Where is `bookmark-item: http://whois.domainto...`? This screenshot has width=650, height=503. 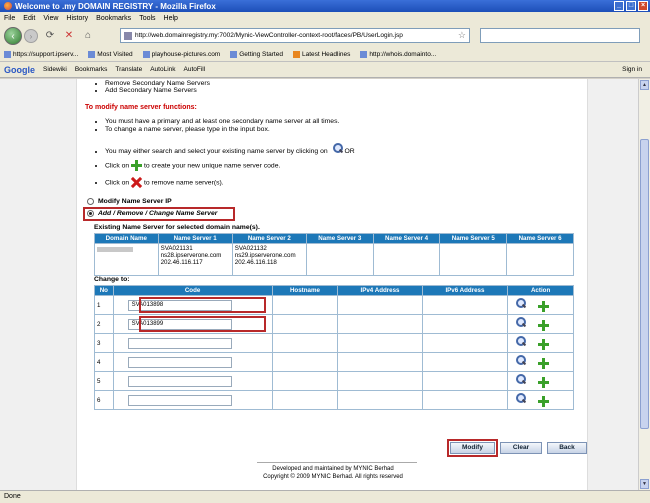
bookmark-item: http://whois.domainto... is located at coordinates (398, 54).